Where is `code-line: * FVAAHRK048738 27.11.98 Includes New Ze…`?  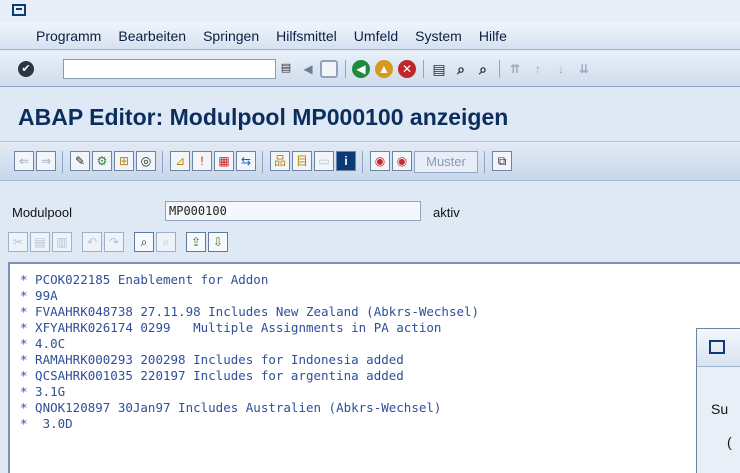 code-line: * FVAAHRK048738 27.11.98 Includes New Ze… is located at coordinates (250, 311).